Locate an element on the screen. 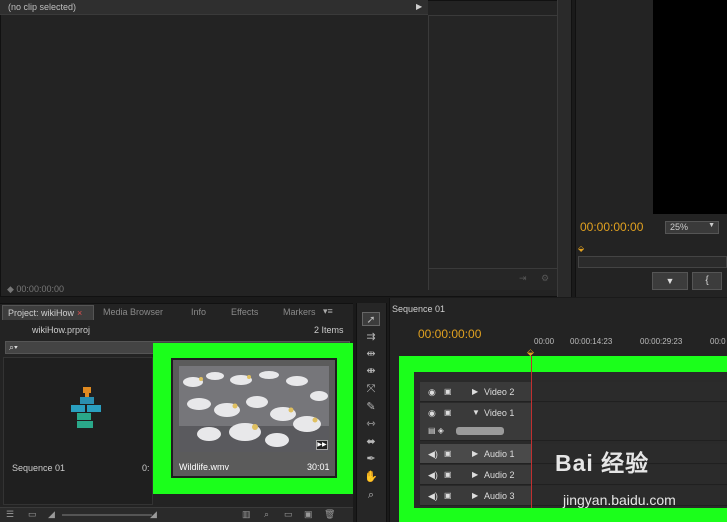  source-tab-bar: (no clip selected) ▶ is located at coordinates (214, 7).